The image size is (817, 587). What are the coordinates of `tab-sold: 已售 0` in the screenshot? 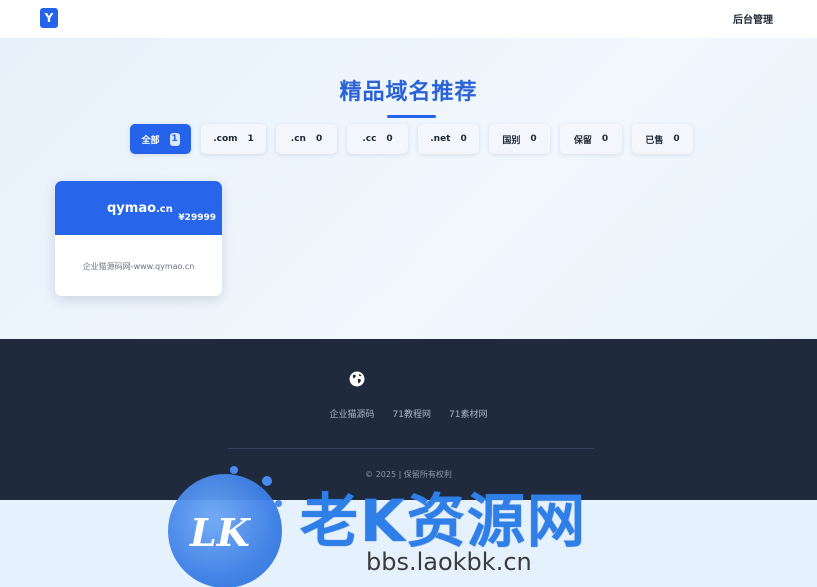 It's located at (662, 139).